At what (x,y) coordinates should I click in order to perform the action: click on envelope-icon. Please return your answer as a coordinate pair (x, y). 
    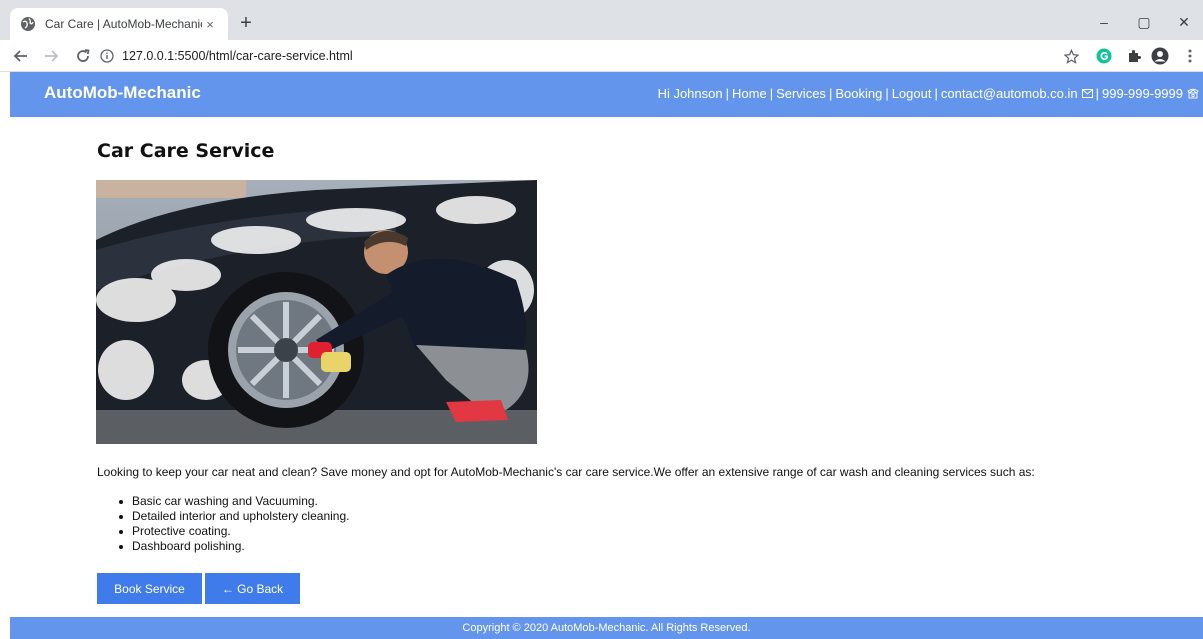
    Looking at the image, I should click on (1087, 93).